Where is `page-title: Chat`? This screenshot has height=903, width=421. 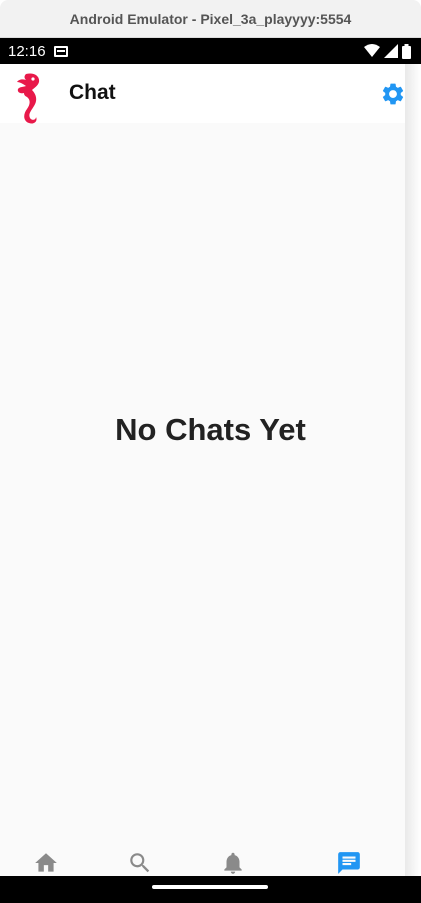
page-title: Chat is located at coordinates (92, 92).